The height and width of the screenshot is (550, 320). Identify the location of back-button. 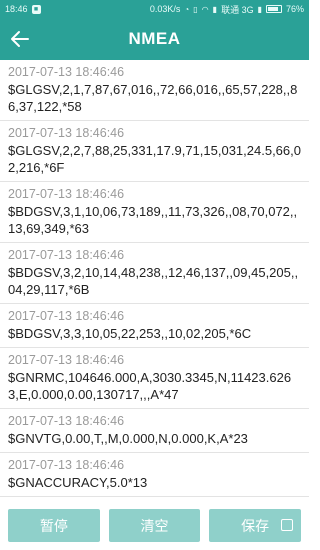
(20, 39).